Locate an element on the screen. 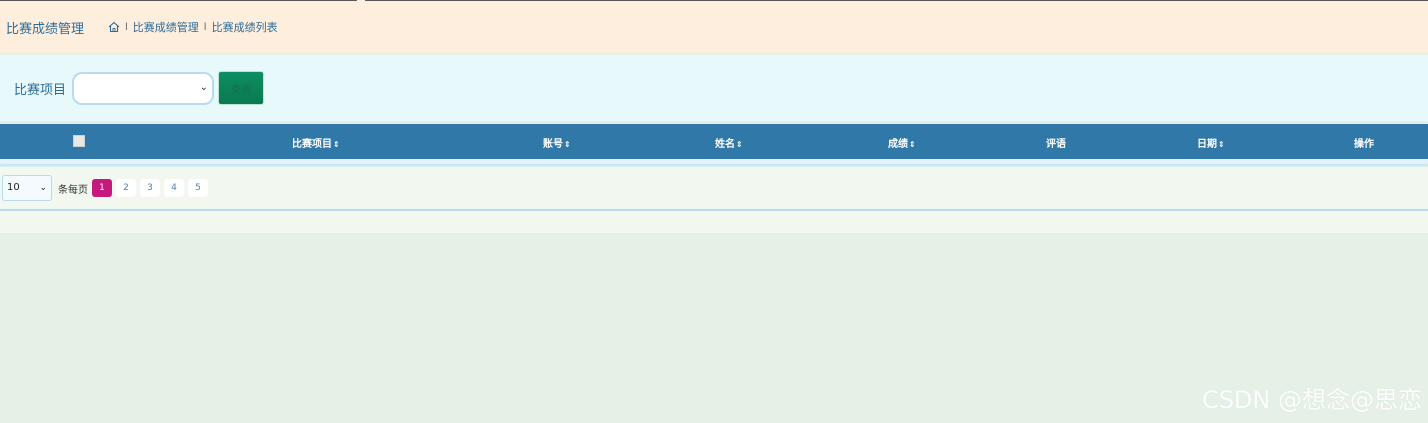 Image resolution: width=1428 pixels, height=423 pixels. select-all-checkbox is located at coordinates (79, 141).